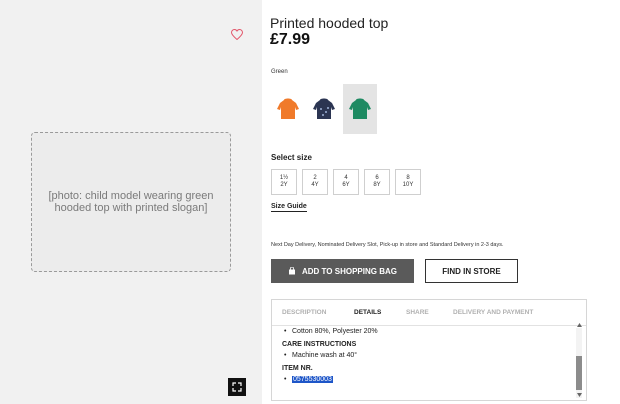 The image size is (620, 404). I want to click on fullscreen-button, so click(237, 387).